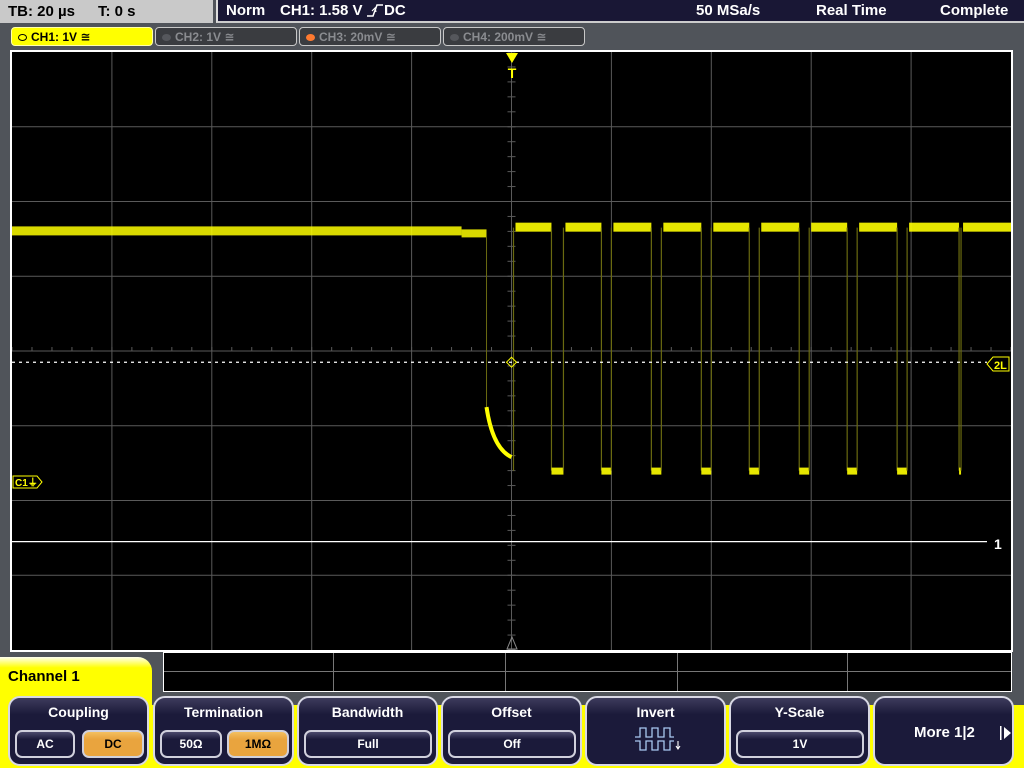 Image resolution: width=1024 pixels, height=768 pixels. I want to click on coupling-label: Coupling, so click(78, 712).